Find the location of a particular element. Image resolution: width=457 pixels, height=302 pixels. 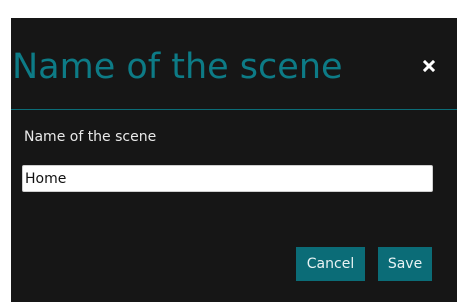

close-button is located at coordinates (429, 66).